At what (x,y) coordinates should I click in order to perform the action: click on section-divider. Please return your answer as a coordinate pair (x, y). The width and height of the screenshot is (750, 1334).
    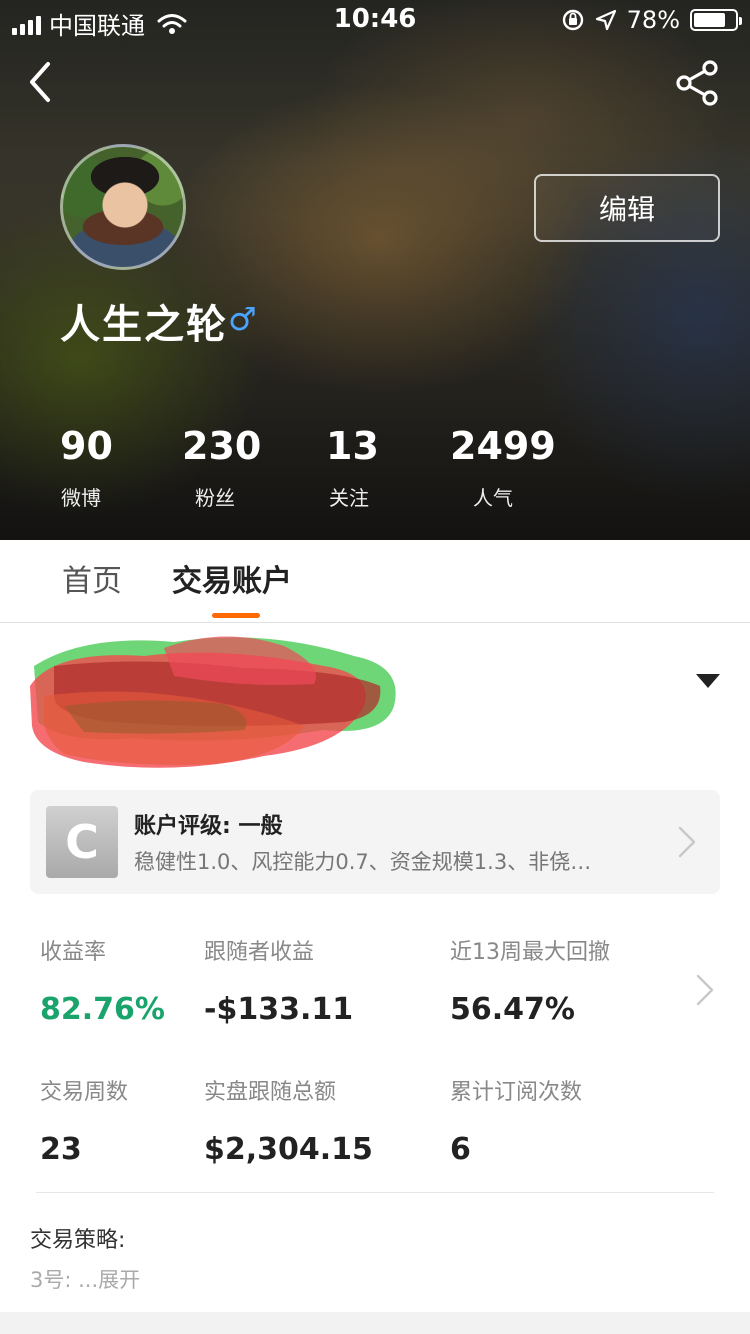
    Looking at the image, I should click on (375, 1192).